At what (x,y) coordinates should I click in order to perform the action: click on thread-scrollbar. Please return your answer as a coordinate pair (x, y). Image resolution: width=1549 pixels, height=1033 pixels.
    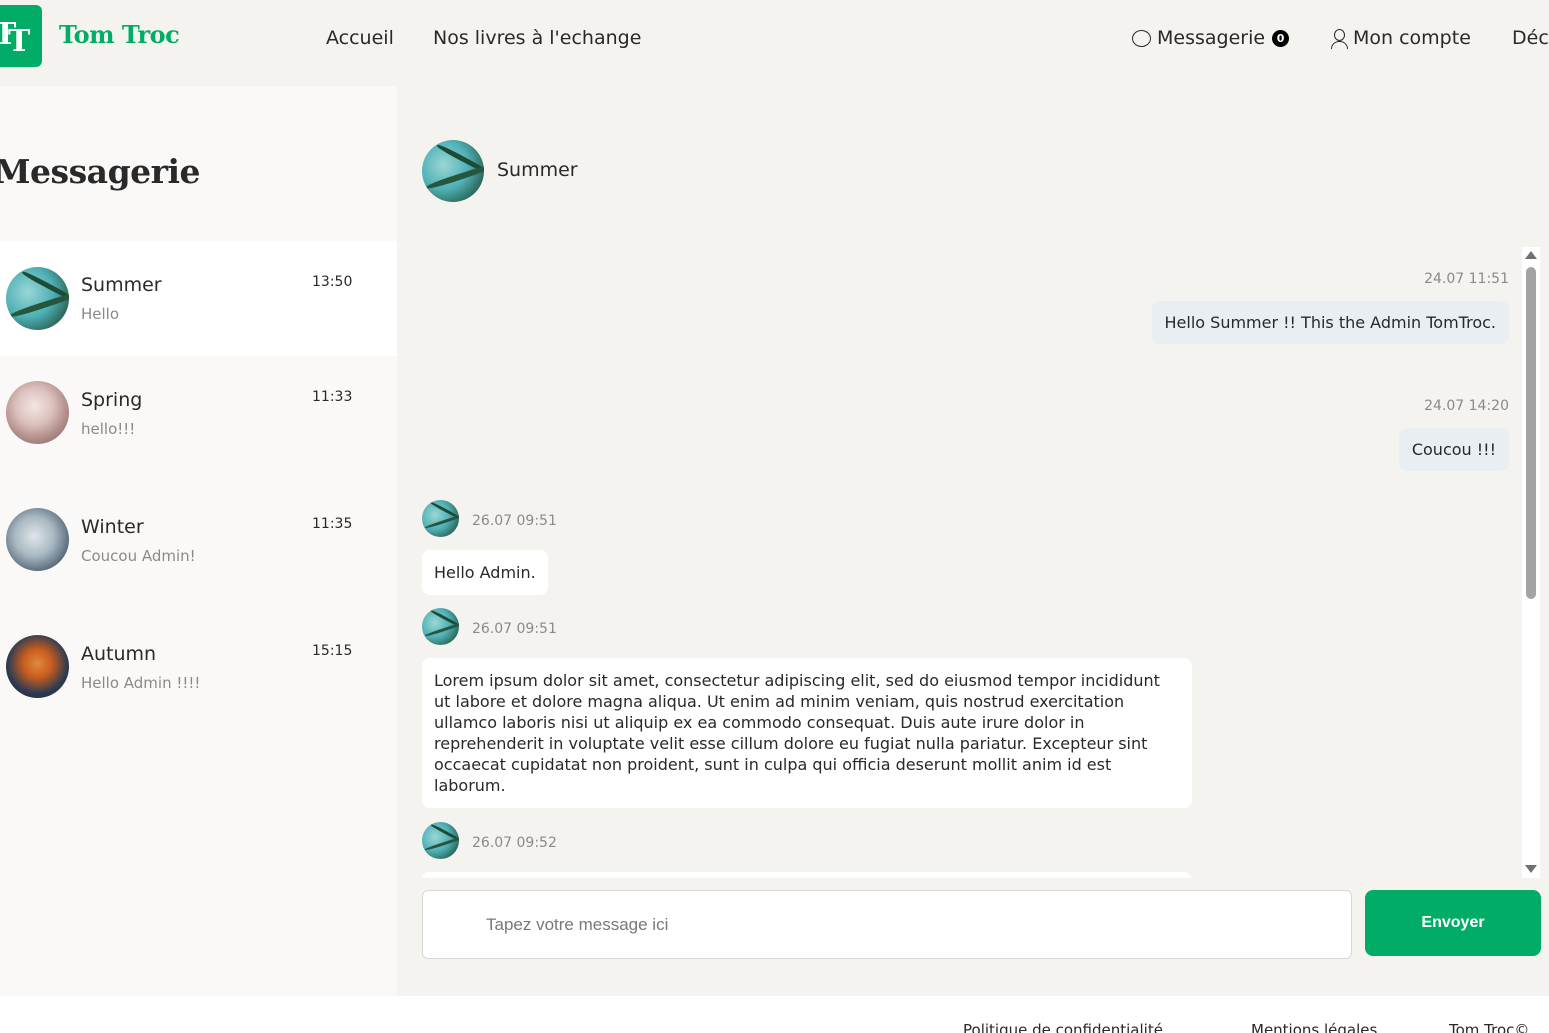
    Looking at the image, I should click on (1531, 562).